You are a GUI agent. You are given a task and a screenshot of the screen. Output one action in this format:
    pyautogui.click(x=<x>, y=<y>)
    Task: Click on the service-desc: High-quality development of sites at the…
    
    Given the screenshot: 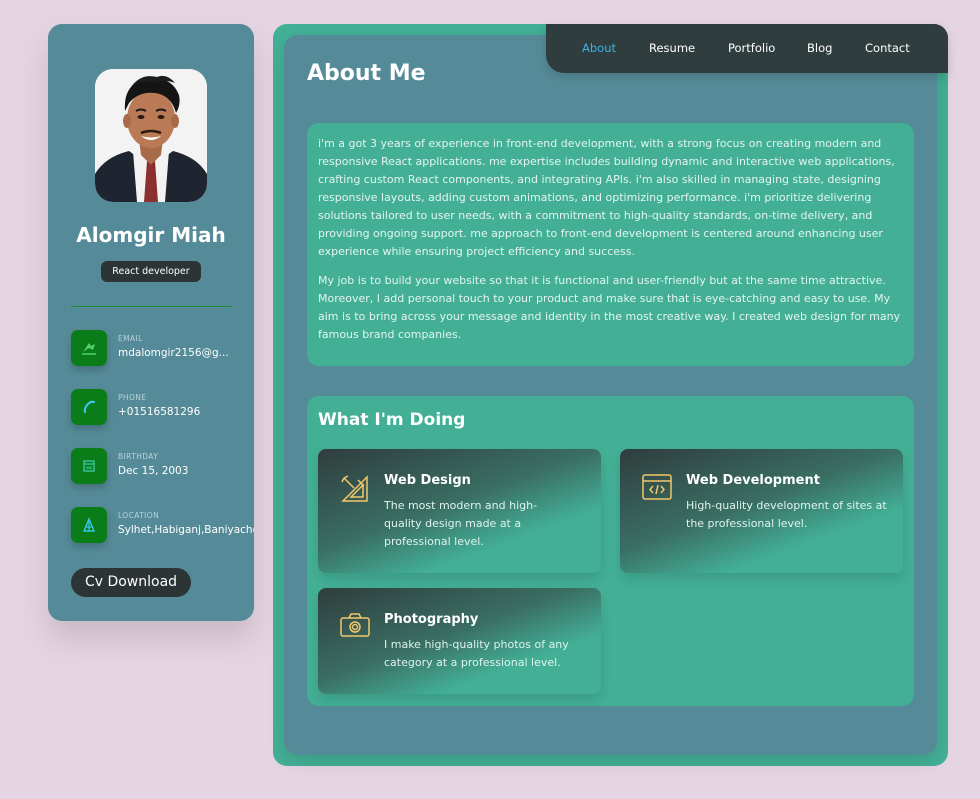 What is the action you would take?
    pyautogui.click(x=786, y=514)
    